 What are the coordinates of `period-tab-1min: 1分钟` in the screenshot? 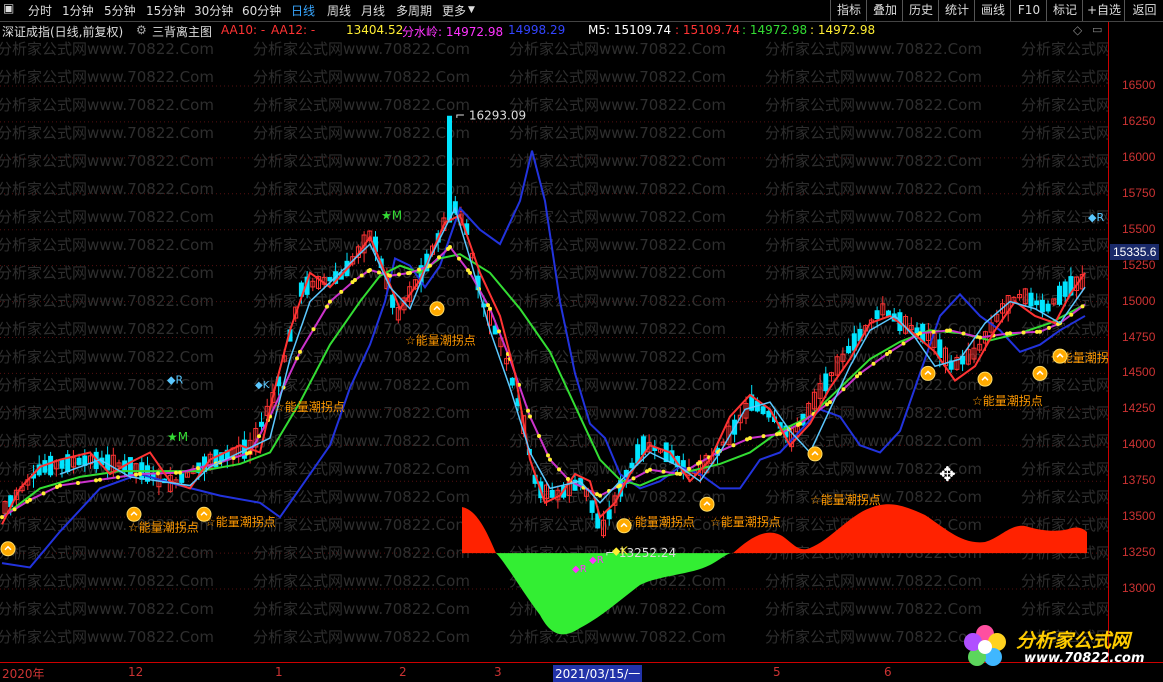 It's located at (78, 10).